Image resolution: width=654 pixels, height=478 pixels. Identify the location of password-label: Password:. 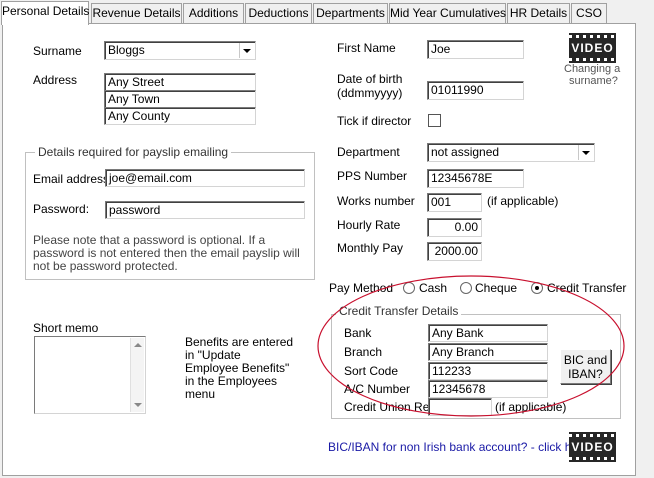
(61, 209).